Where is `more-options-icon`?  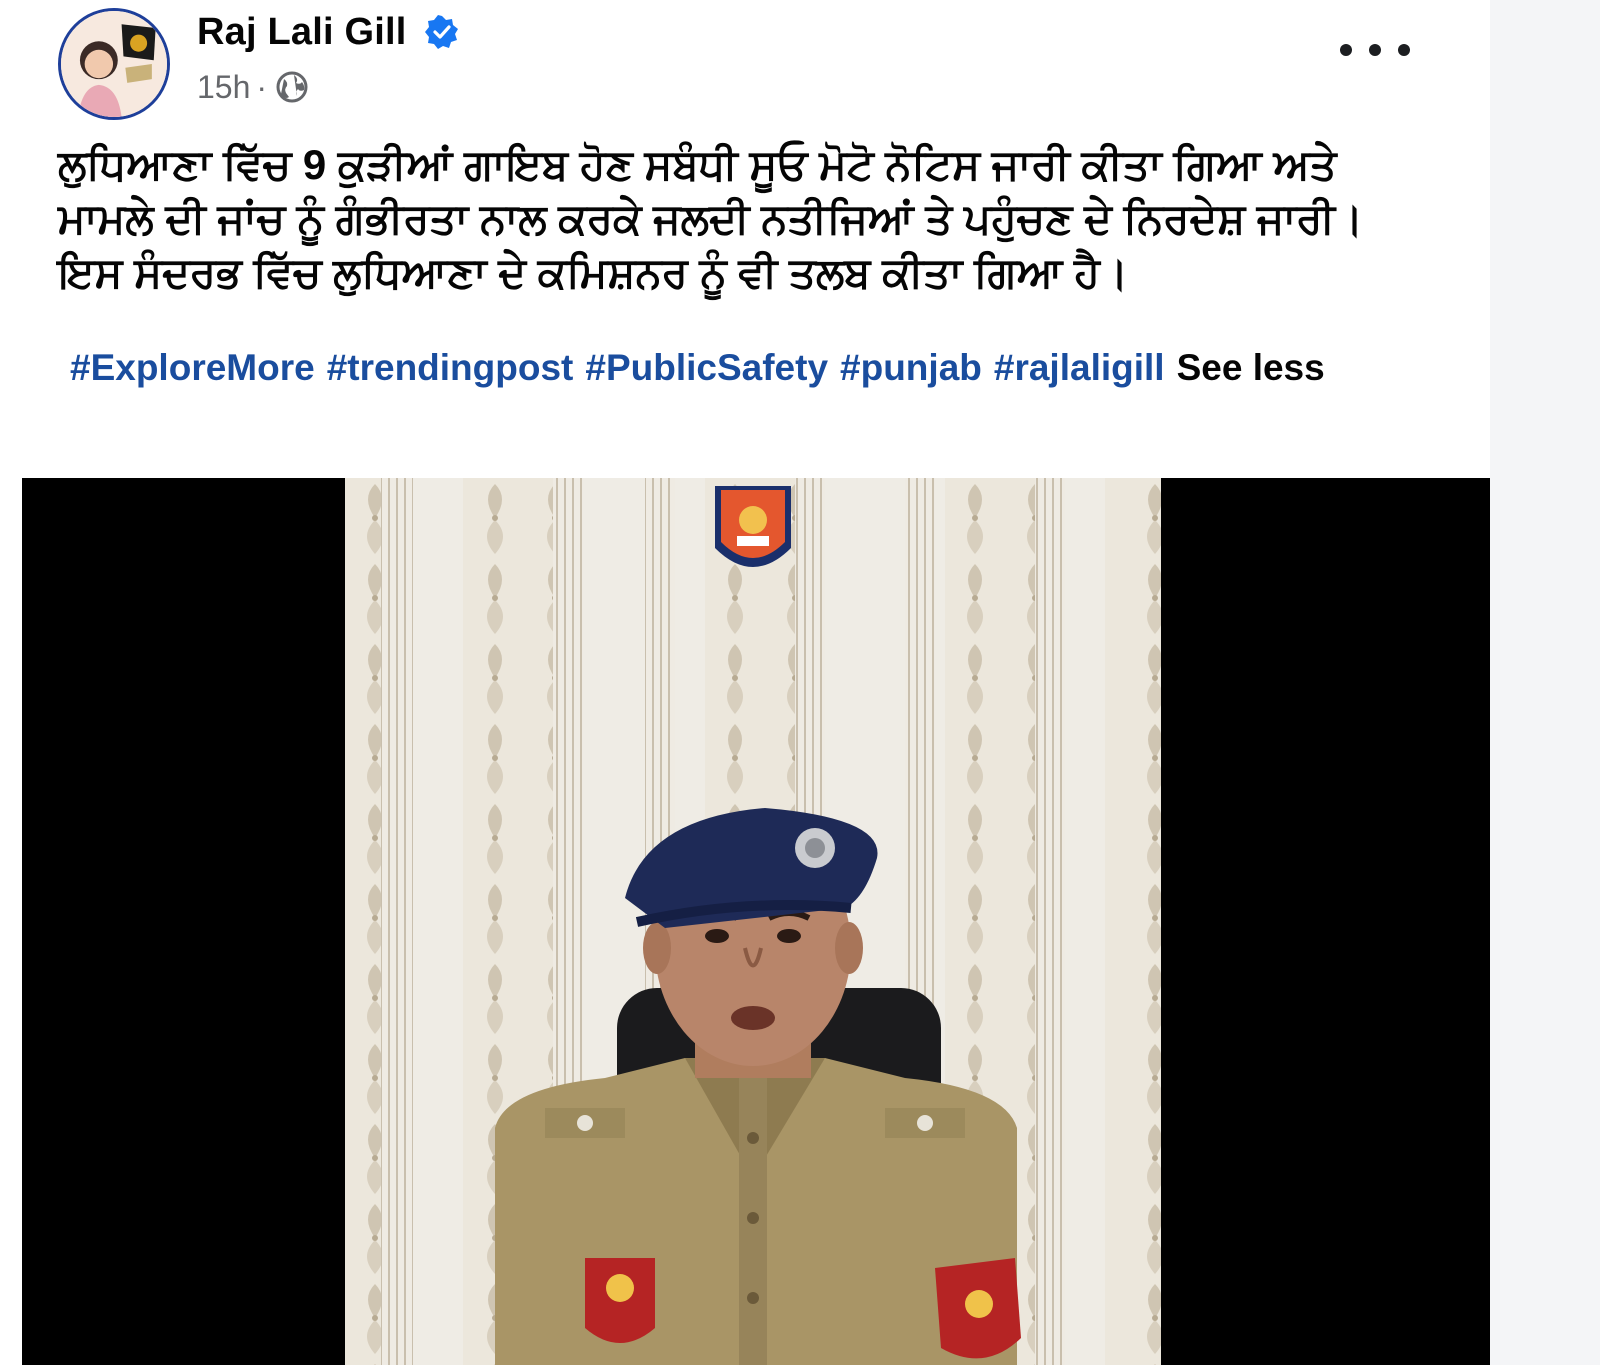
more-options-icon is located at coordinates (1375, 50).